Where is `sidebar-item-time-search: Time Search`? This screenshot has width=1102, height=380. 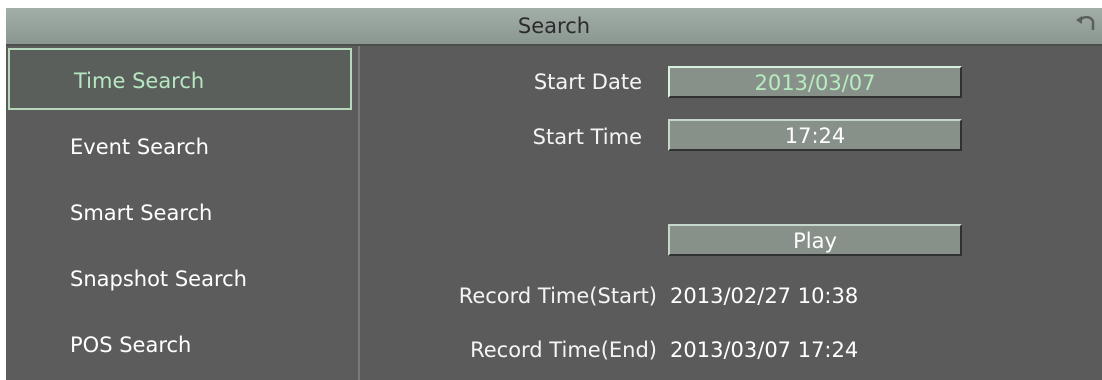 sidebar-item-time-search: Time Search is located at coordinates (180, 79).